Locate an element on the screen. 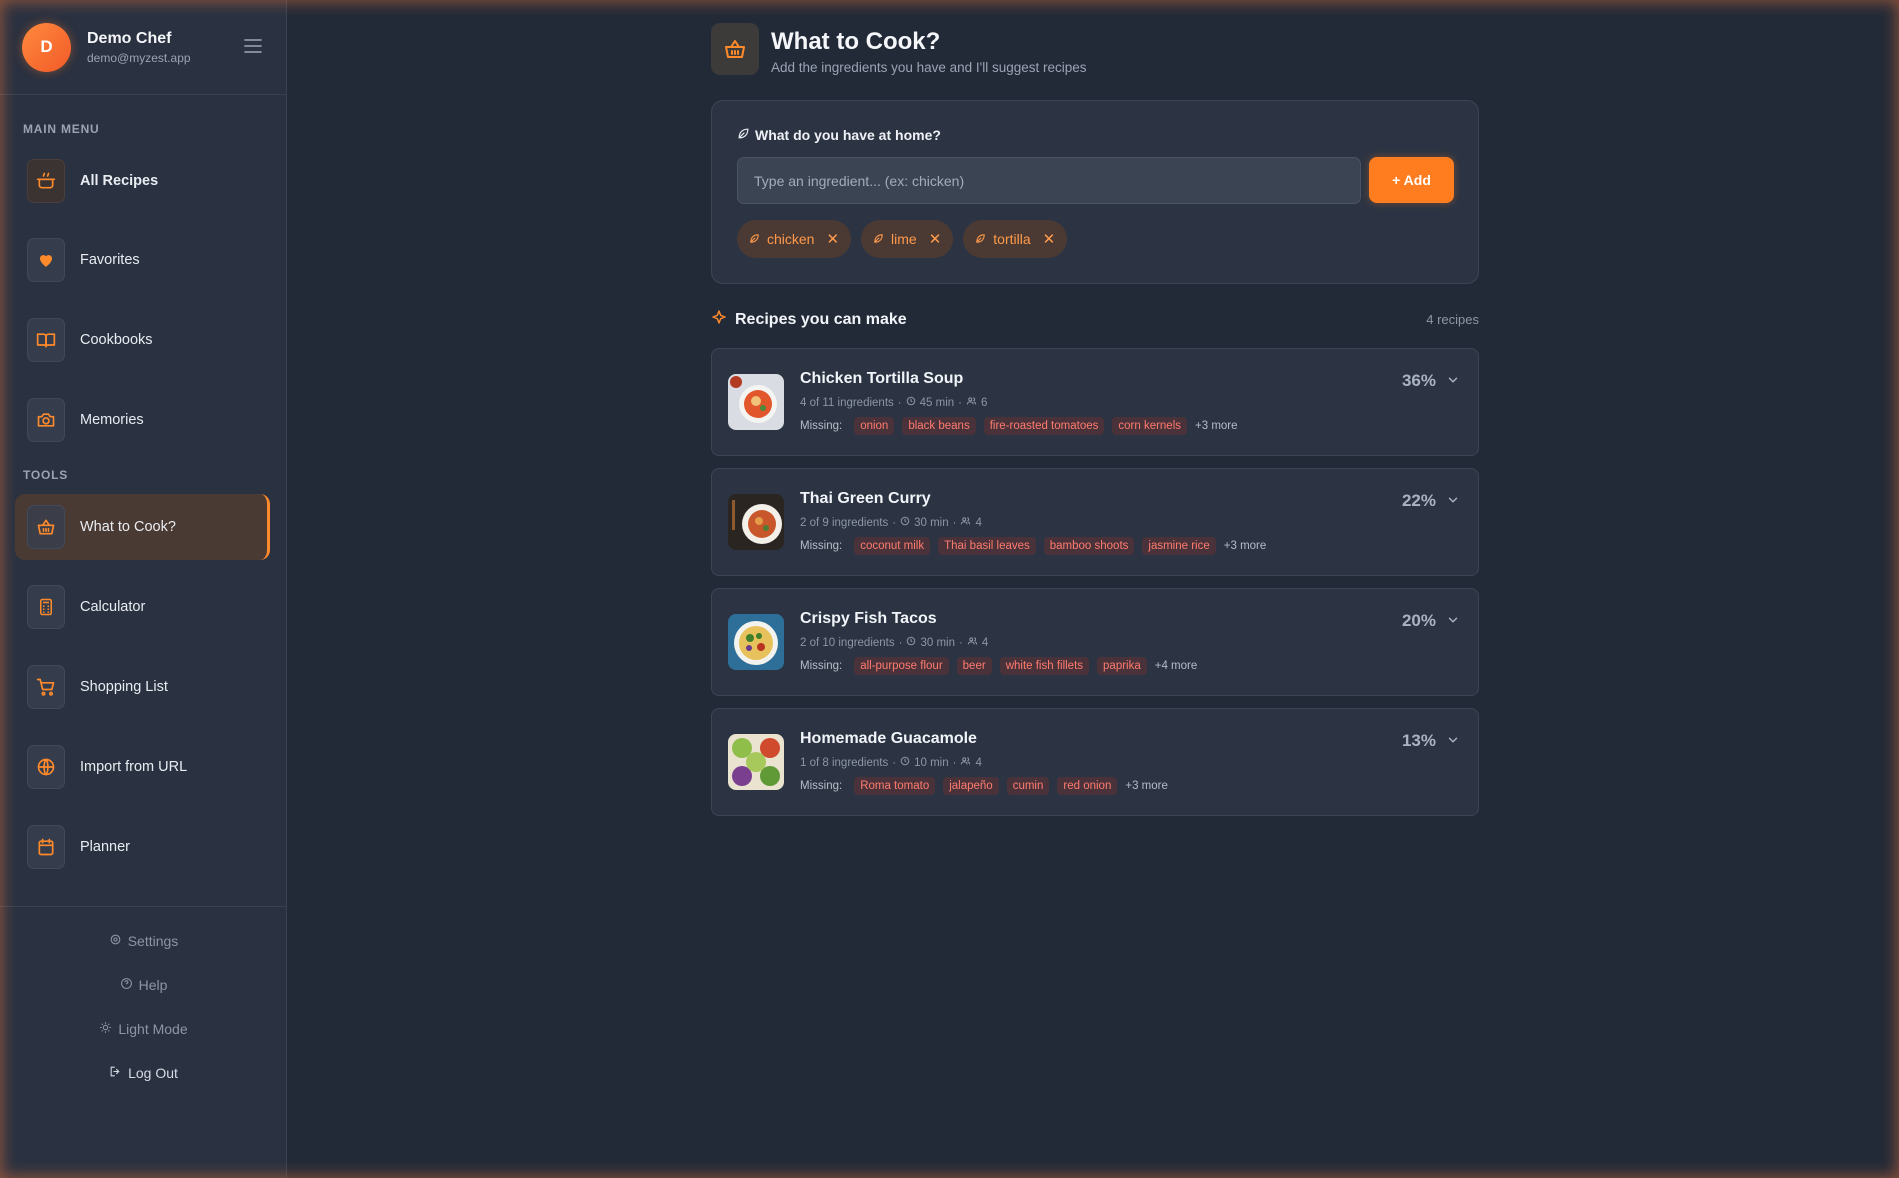 The height and width of the screenshot is (1178, 1899). calendar-icon is located at coordinates (46, 847).